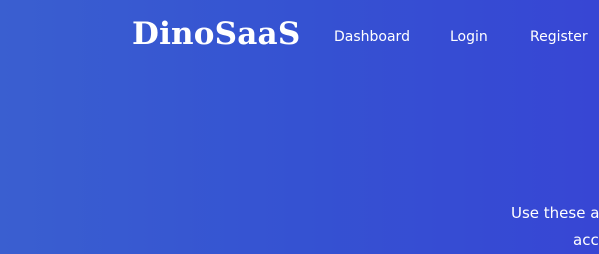  Describe the element at coordinates (555, 213) in the screenshot. I see `hero-description-line-1: Use these aw` at that location.